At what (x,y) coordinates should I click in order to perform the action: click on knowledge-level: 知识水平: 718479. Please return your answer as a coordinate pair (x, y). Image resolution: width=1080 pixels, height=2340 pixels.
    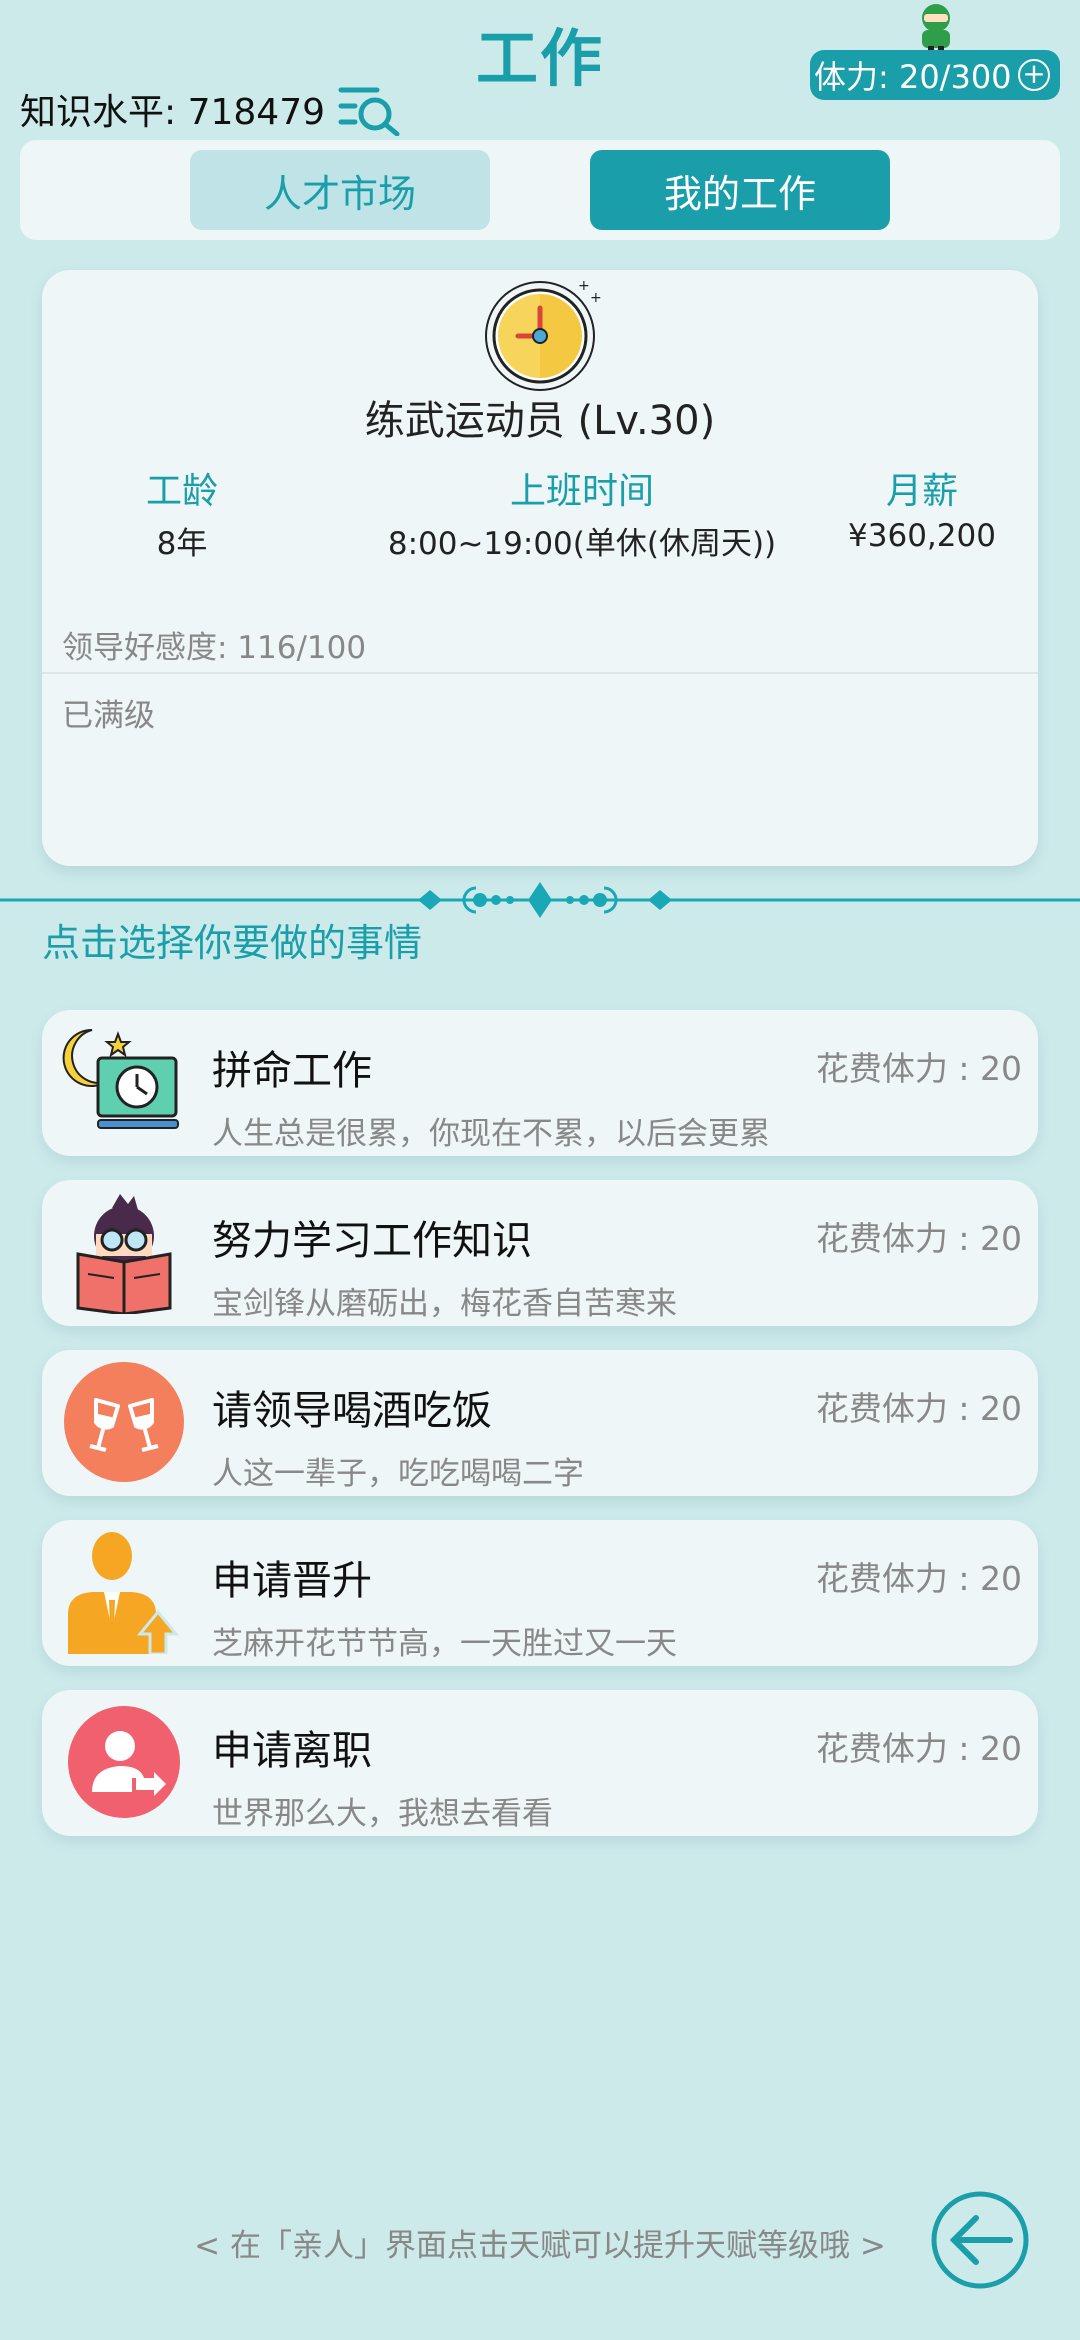
    Looking at the image, I should click on (211, 109).